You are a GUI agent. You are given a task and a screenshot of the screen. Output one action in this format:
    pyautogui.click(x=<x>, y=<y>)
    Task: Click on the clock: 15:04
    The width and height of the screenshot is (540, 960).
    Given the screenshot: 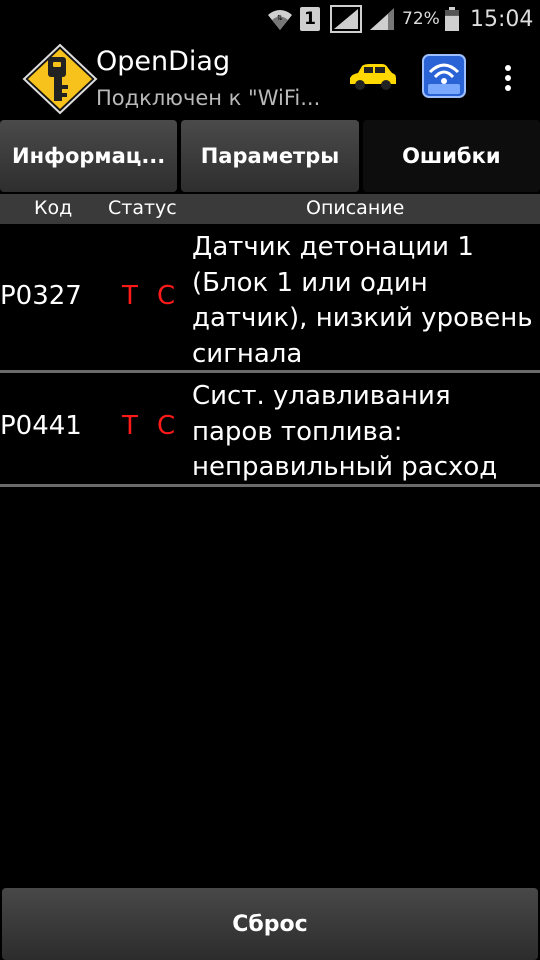 What is the action you would take?
    pyautogui.click(x=502, y=19)
    